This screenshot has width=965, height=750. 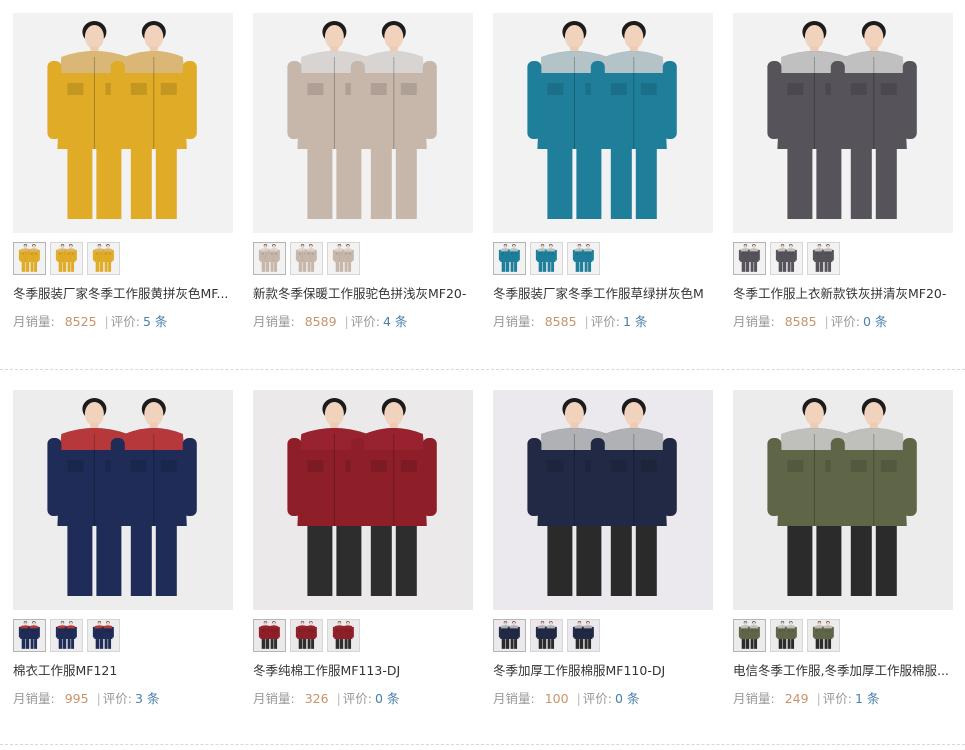 I want to click on product-title-link: 冬季纯棉工作服MF113-DJ, so click(x=364, y=671).